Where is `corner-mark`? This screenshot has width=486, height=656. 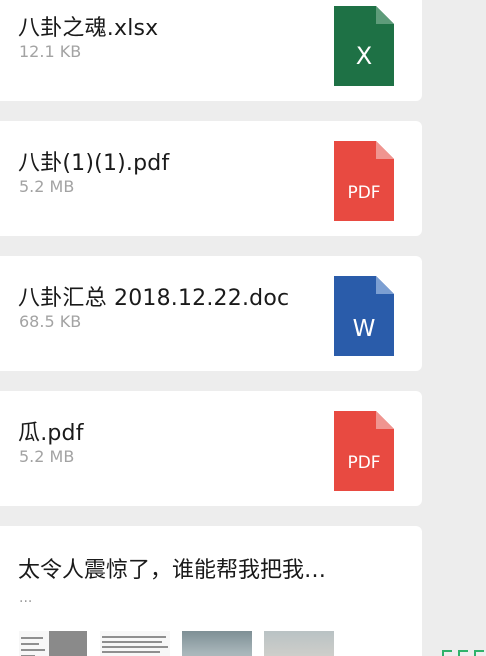
corner-mark is located at coordinates (463, 652).